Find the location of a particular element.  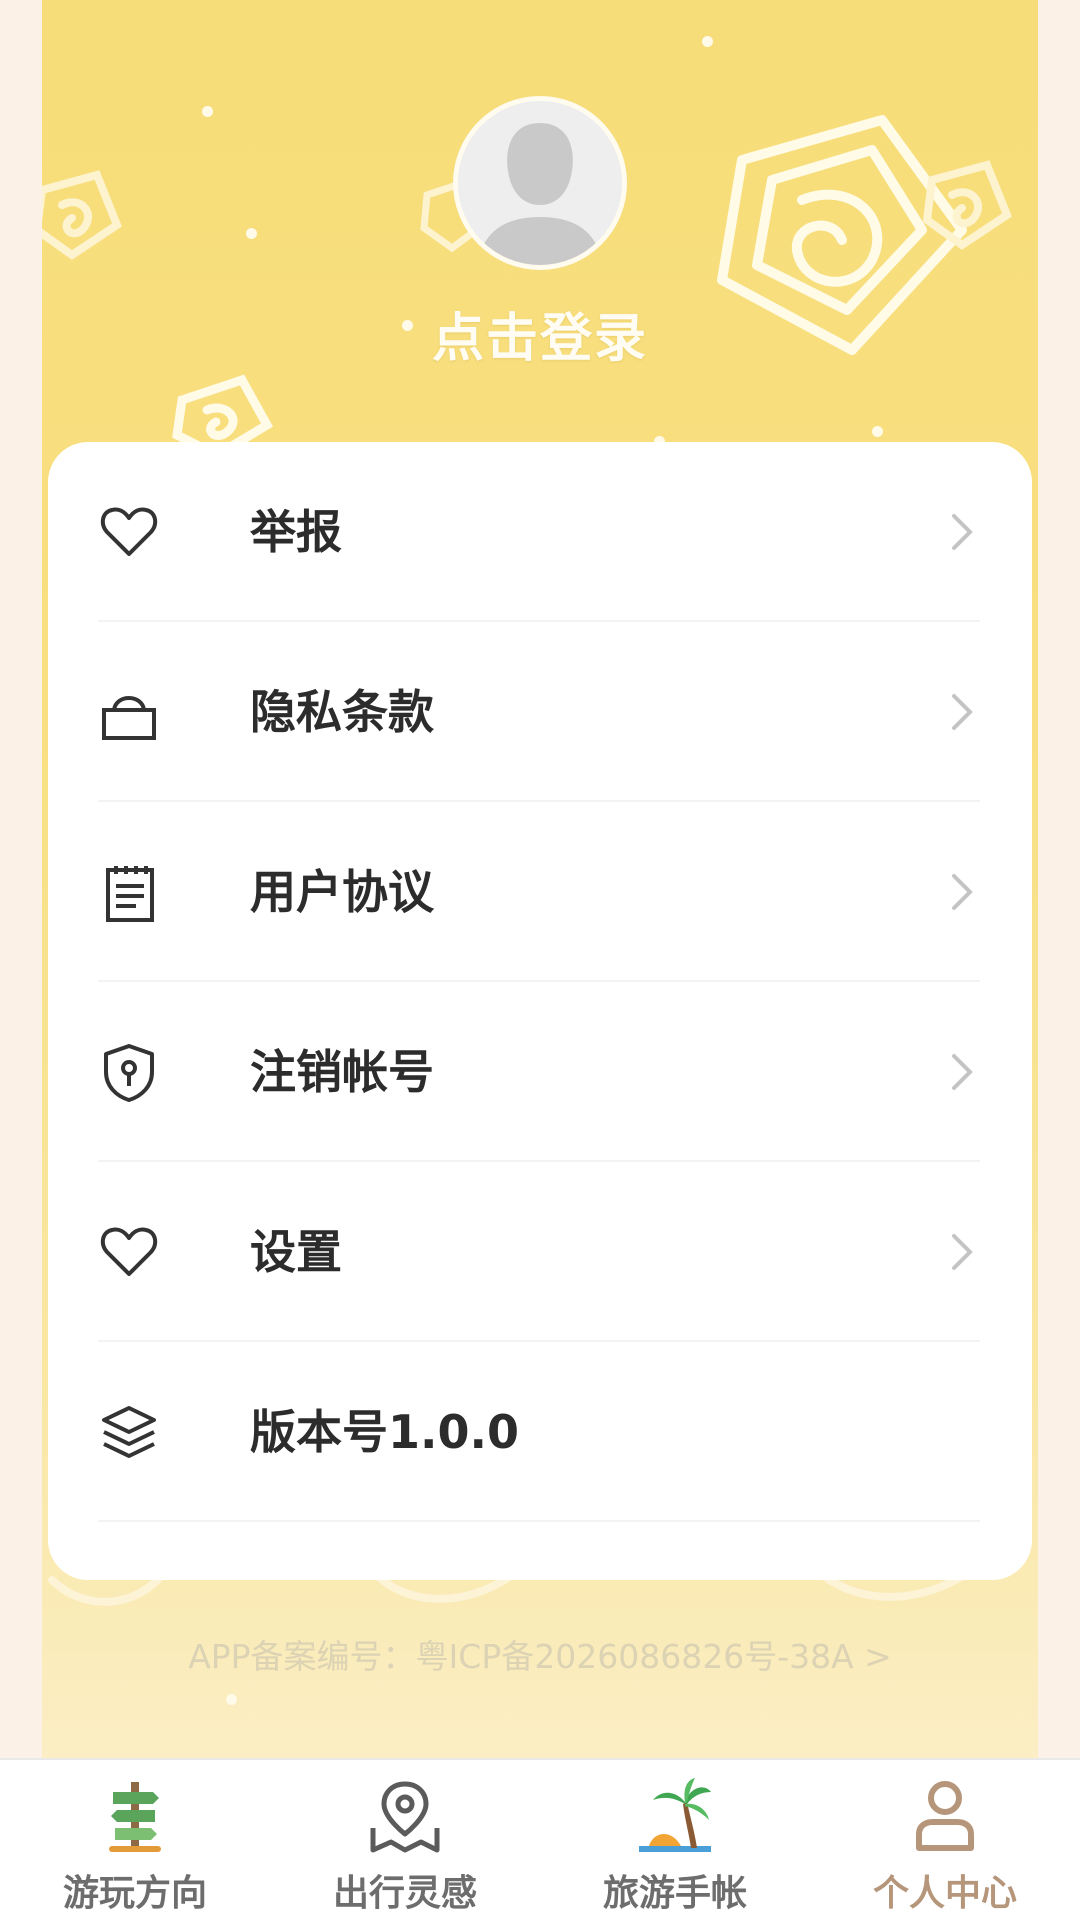

shield-icon is located at coordinates (129, 1073).